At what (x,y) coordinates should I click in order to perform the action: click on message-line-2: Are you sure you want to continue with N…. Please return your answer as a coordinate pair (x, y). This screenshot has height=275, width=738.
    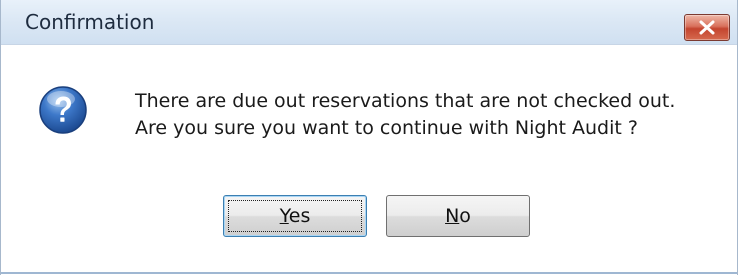
    Looking at the image, I should click on (386, 128).